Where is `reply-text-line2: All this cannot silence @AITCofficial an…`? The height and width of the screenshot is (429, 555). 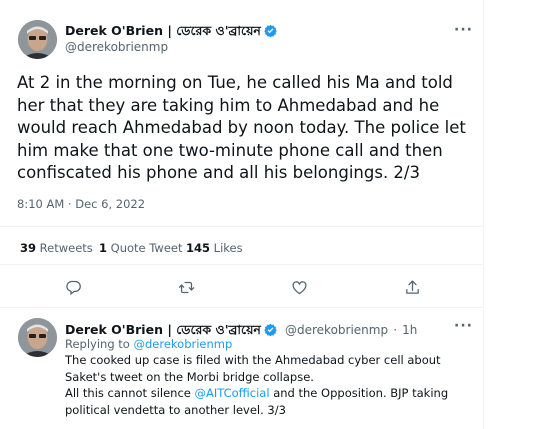 reply-text-line2: All this cannot silence @AITCofficial an… is located at coordinates (270, 401).